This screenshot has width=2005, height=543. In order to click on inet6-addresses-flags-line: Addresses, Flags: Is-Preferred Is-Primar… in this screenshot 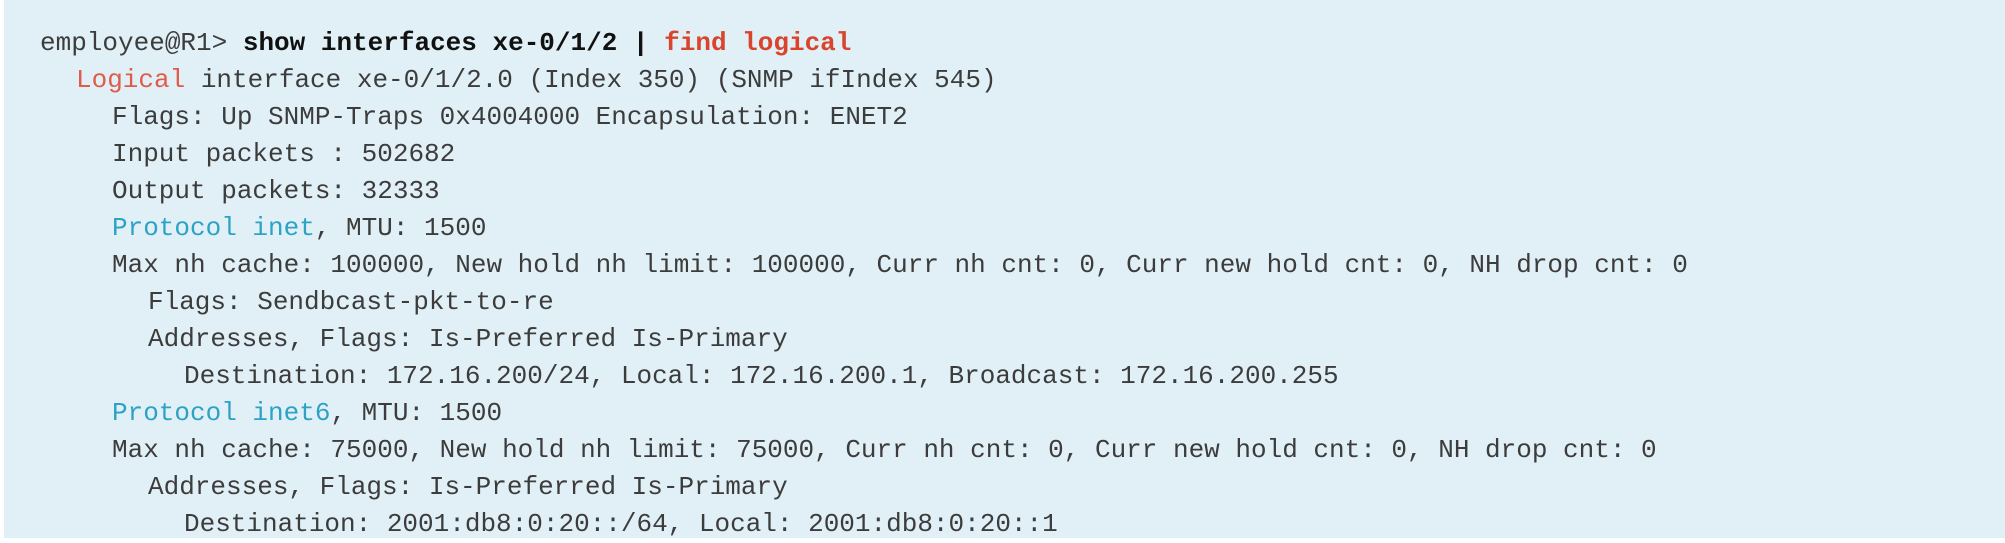, I will do `click(468, 487)`.